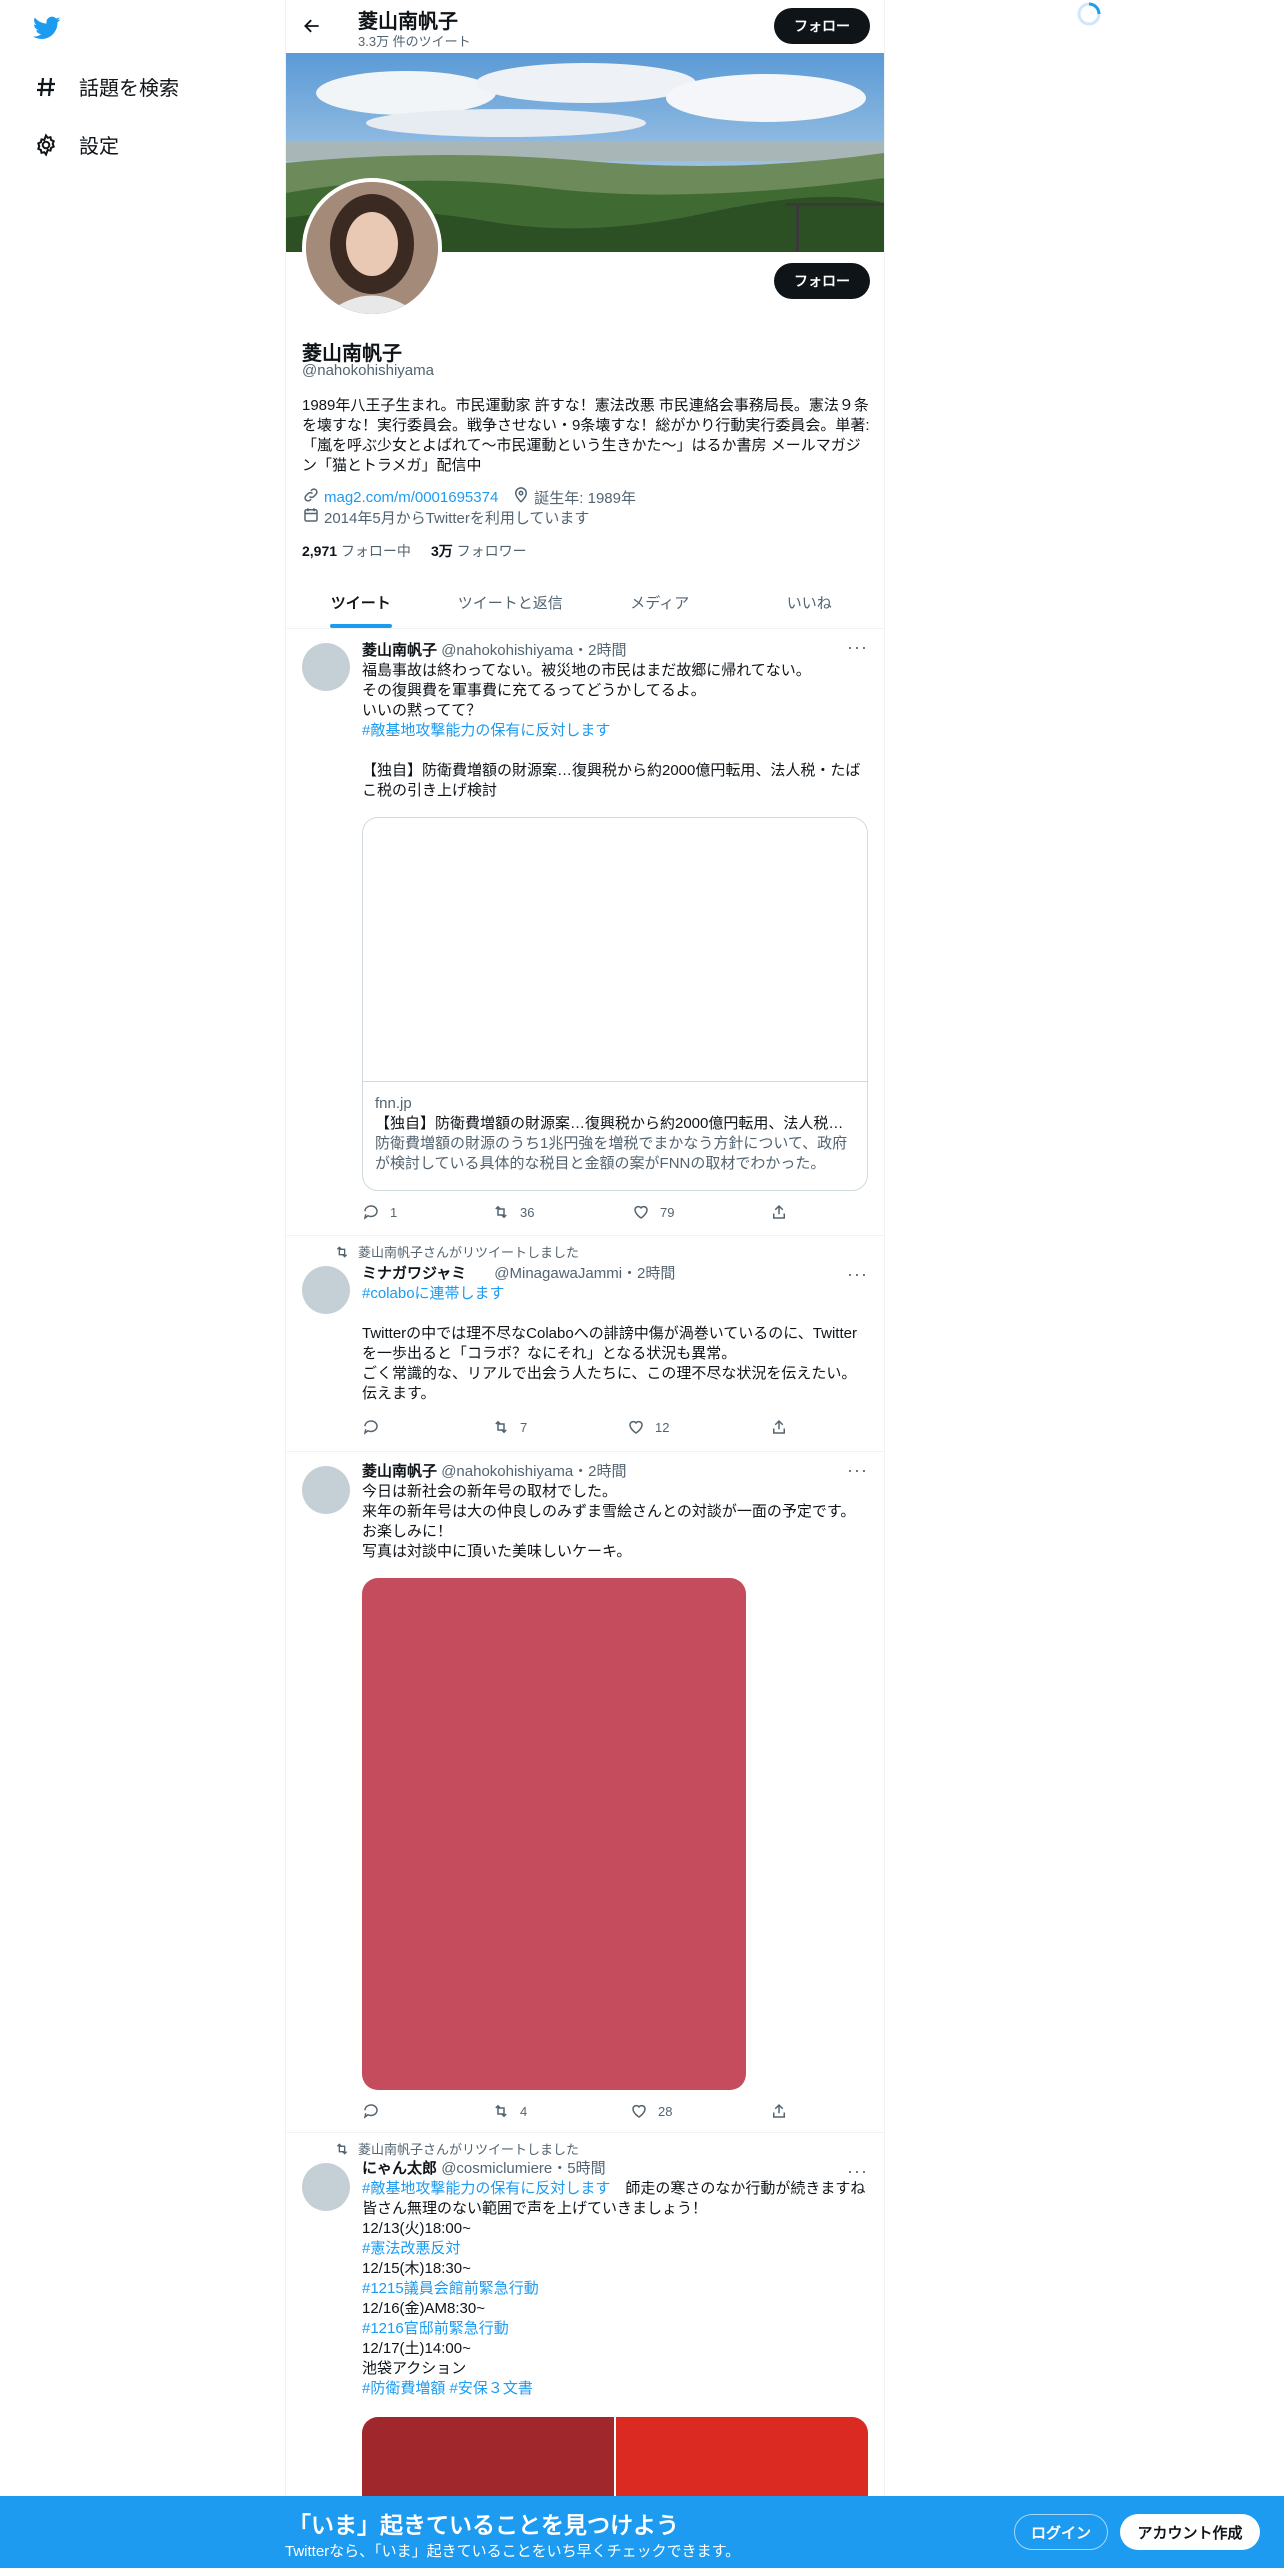  I want to click on header-name: 菱山南帆子, so click(408, 22).